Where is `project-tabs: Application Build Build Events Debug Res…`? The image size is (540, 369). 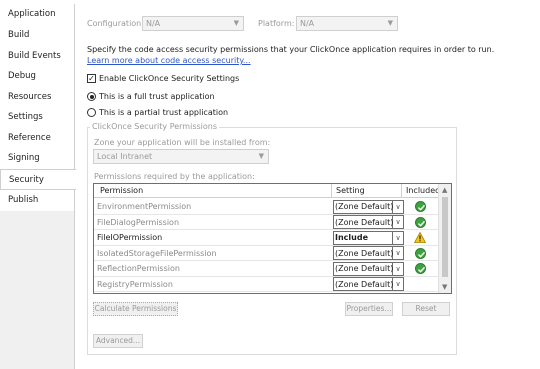
project-tabs: Application Build Build Events Debug Res… is located at coordinates (38, 184).